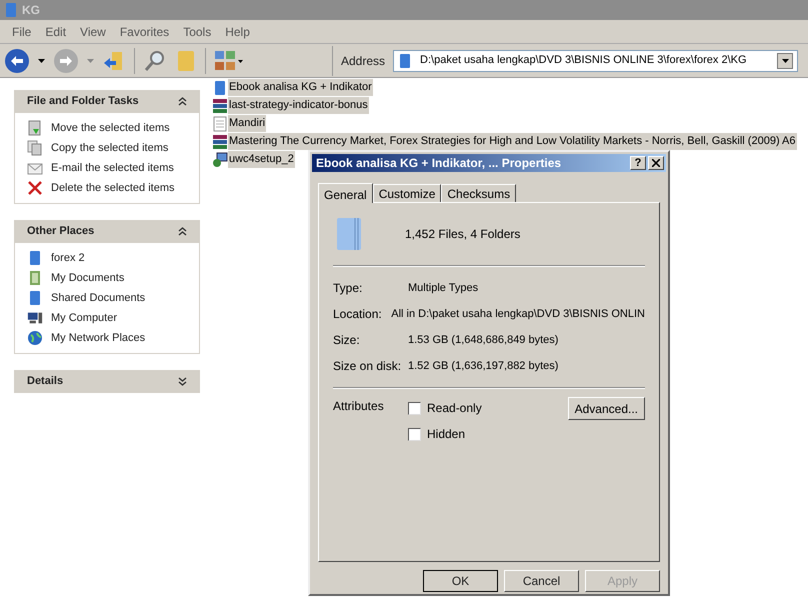 Image resolution: width=808 pixels, height=599 pixels. What do you see at coordinates (638, 163) in the screenshot?
I see `help-button: ?` at bounding box center [638, 163].